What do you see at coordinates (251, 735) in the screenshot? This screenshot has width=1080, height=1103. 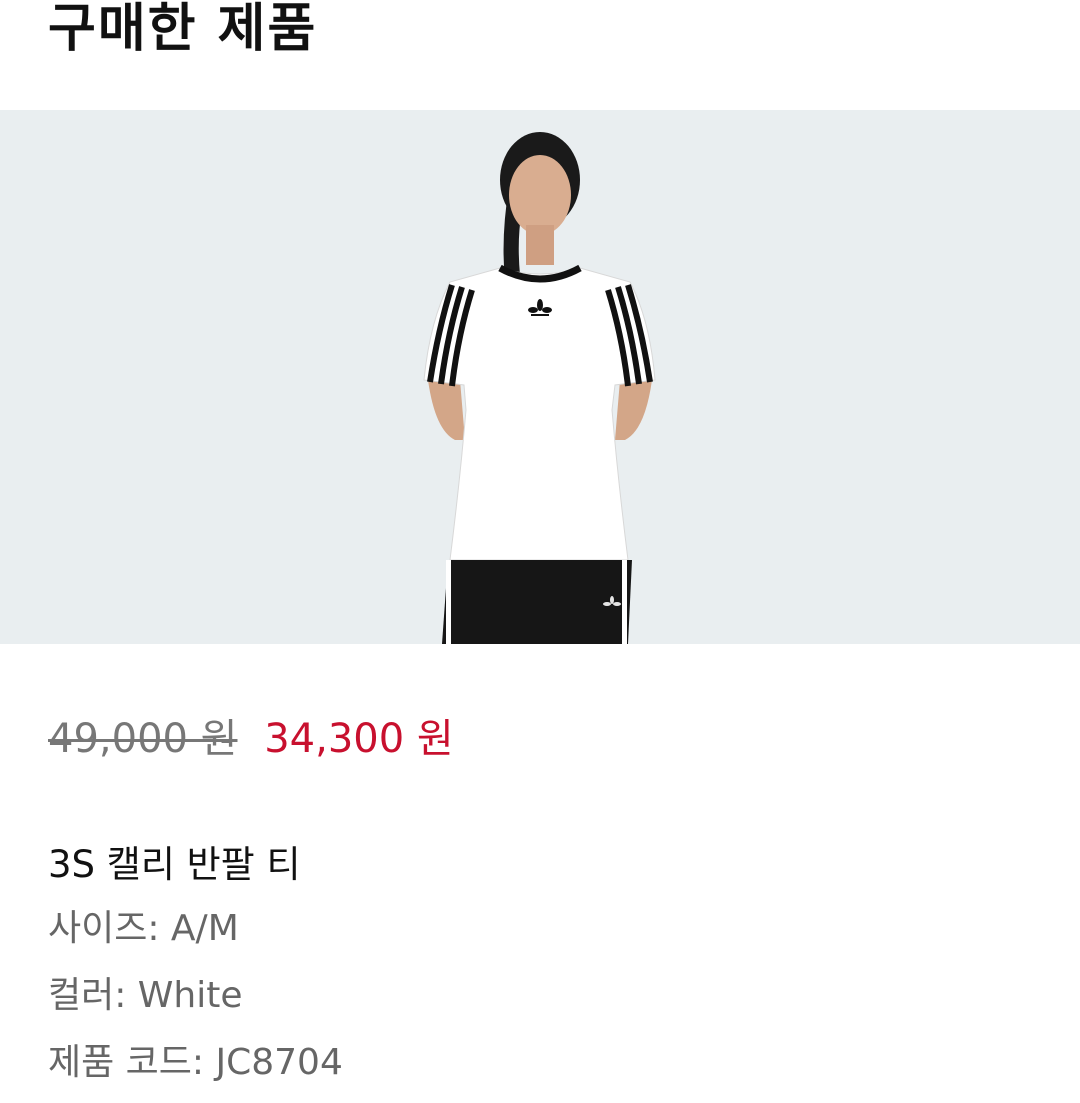 I see `price-row: 49,000 원 34,300 원` at bounding box center [251, 735].